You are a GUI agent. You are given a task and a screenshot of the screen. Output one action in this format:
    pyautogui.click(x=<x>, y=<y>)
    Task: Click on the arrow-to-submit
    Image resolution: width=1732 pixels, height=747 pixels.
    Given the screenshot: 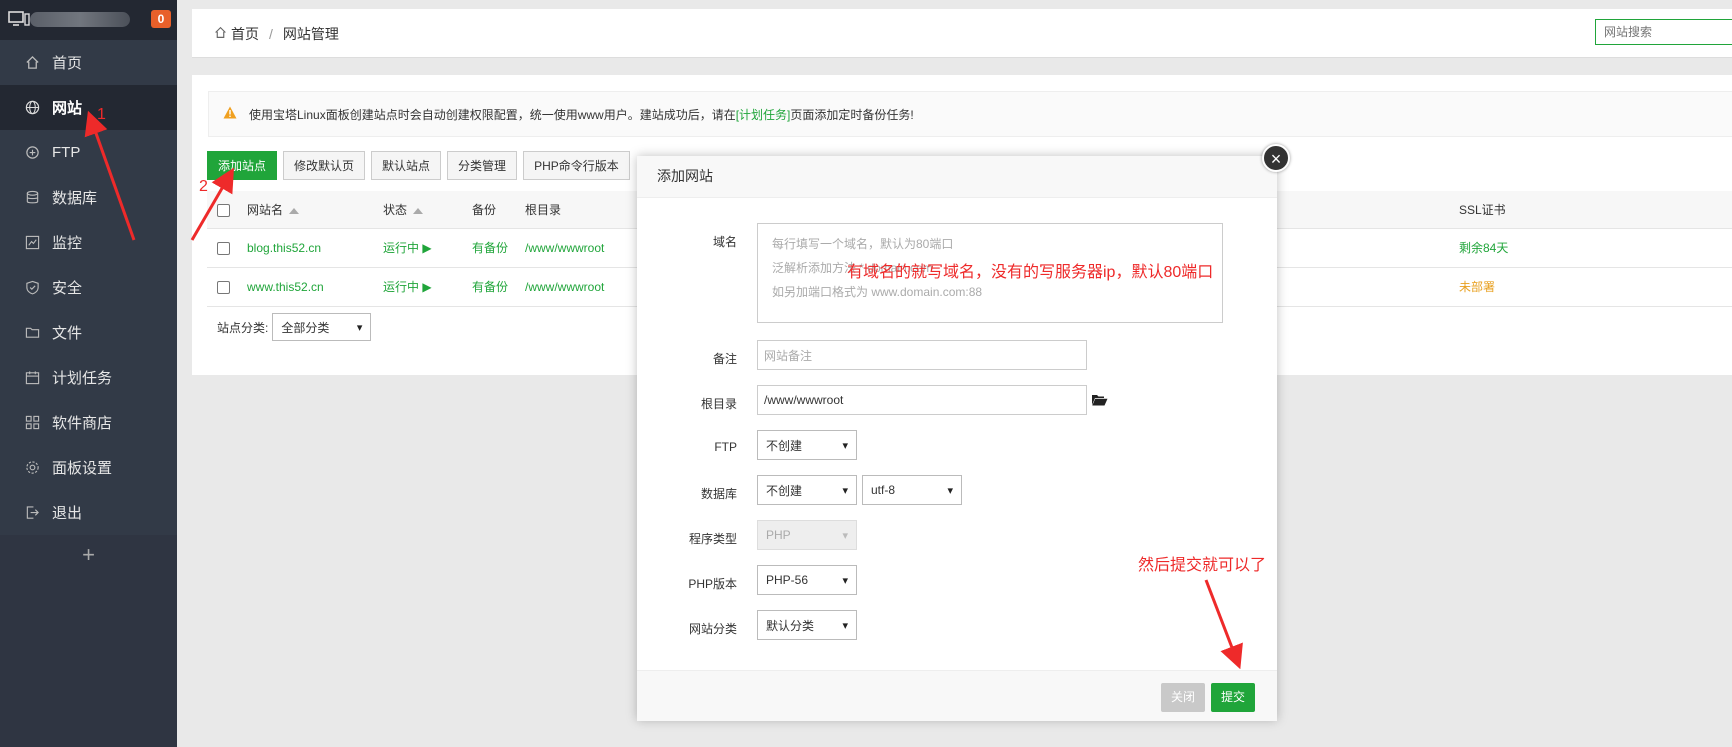 What is the action you would take?
    pyautogui.click(x=1223, y=624)
    